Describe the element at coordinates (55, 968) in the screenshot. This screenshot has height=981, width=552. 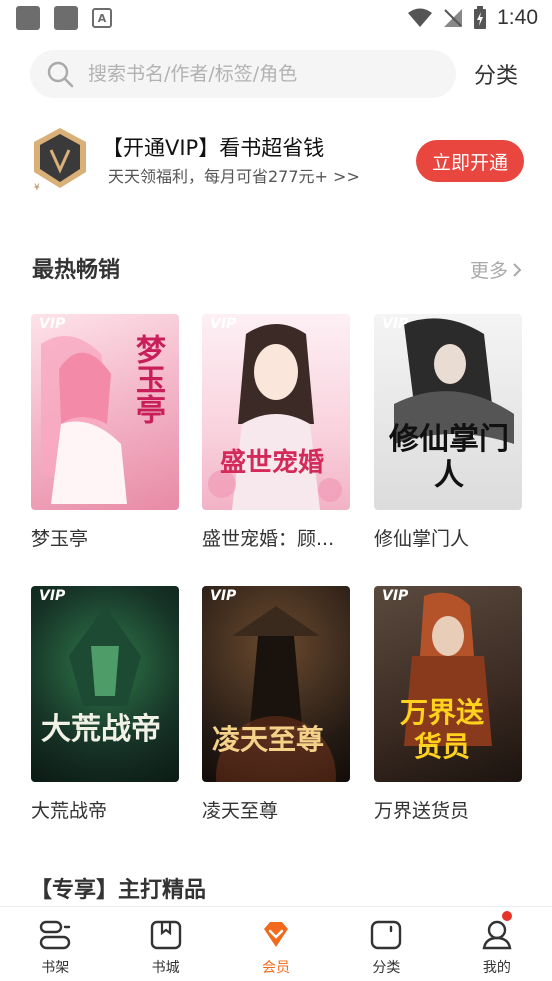
I see `nav-label: 书架` at that location.